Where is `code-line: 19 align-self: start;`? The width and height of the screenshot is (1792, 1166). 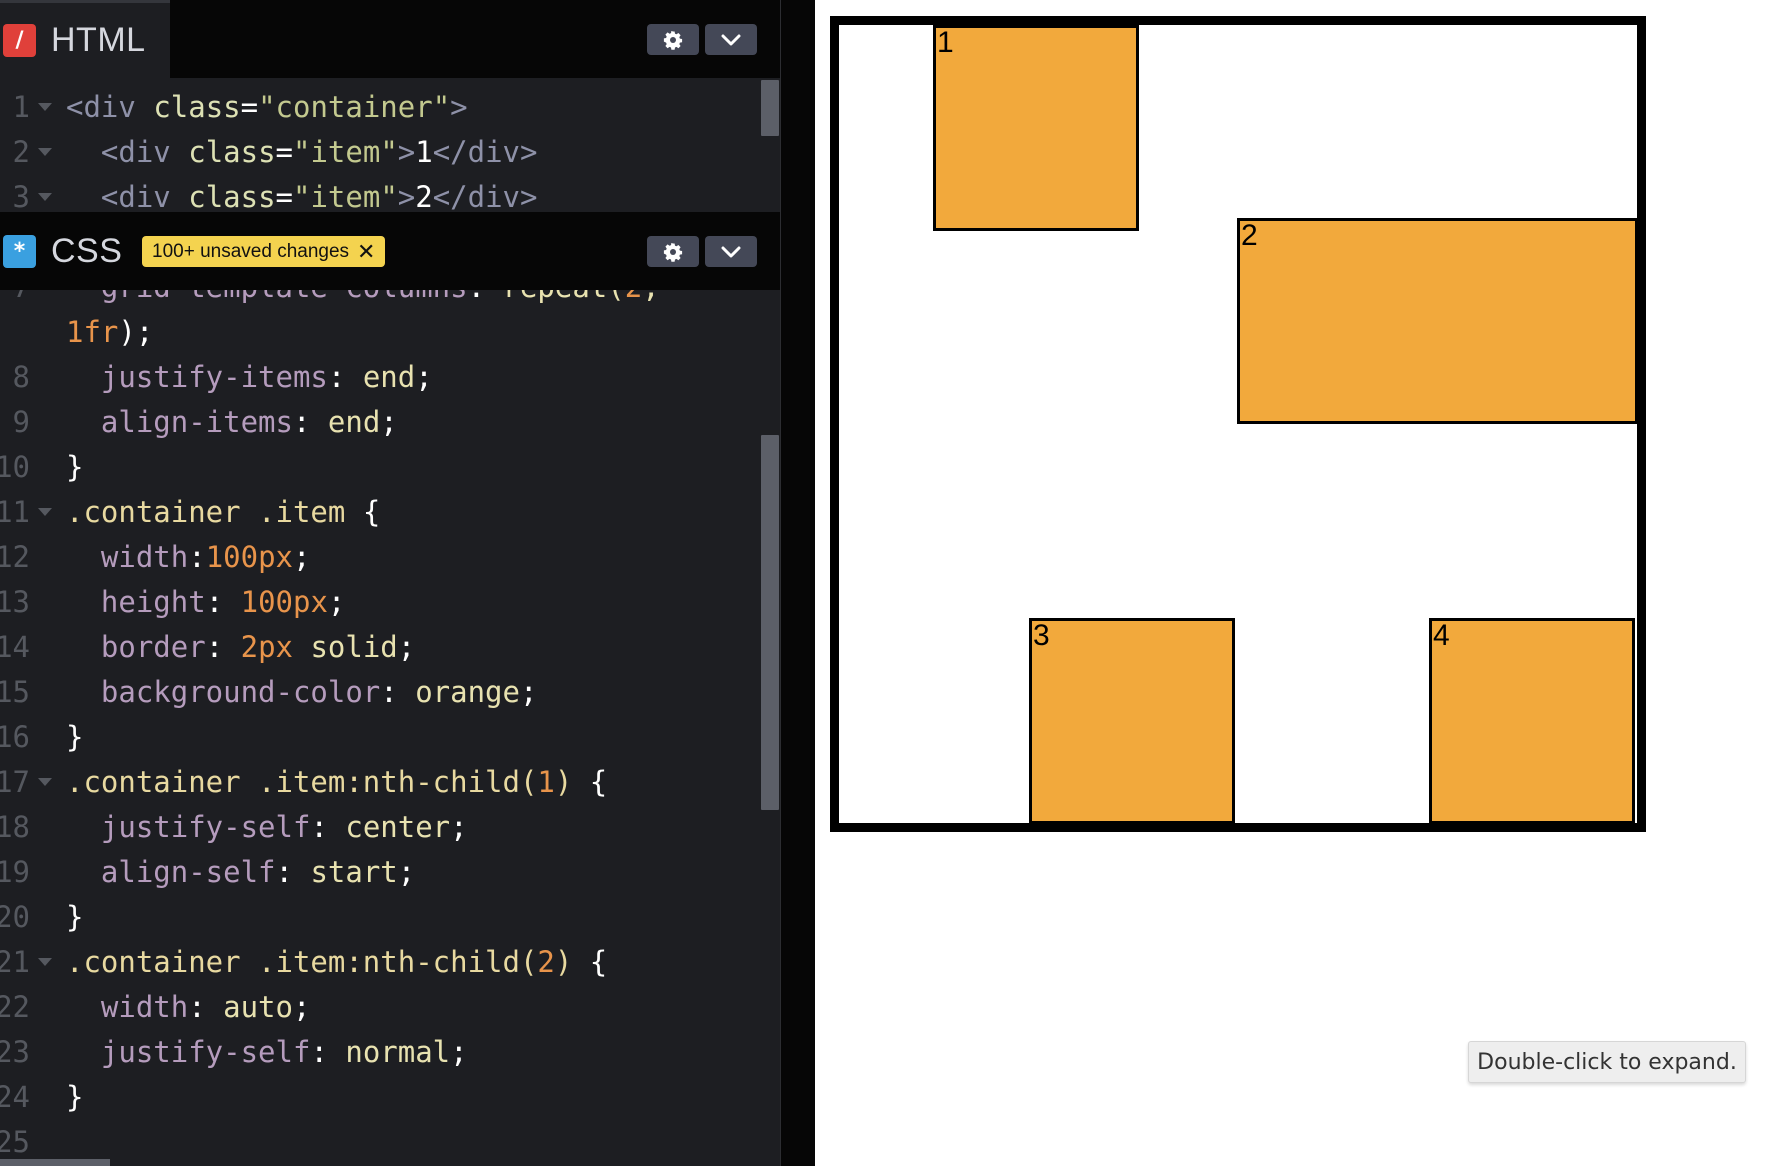
code-line: 19 align-self: start; is located at coordinates (390, 872).